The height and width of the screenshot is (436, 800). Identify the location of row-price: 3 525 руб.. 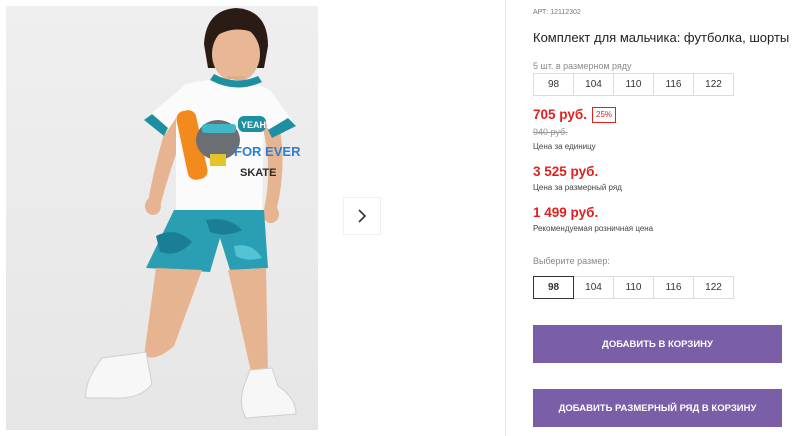
(566, 171).